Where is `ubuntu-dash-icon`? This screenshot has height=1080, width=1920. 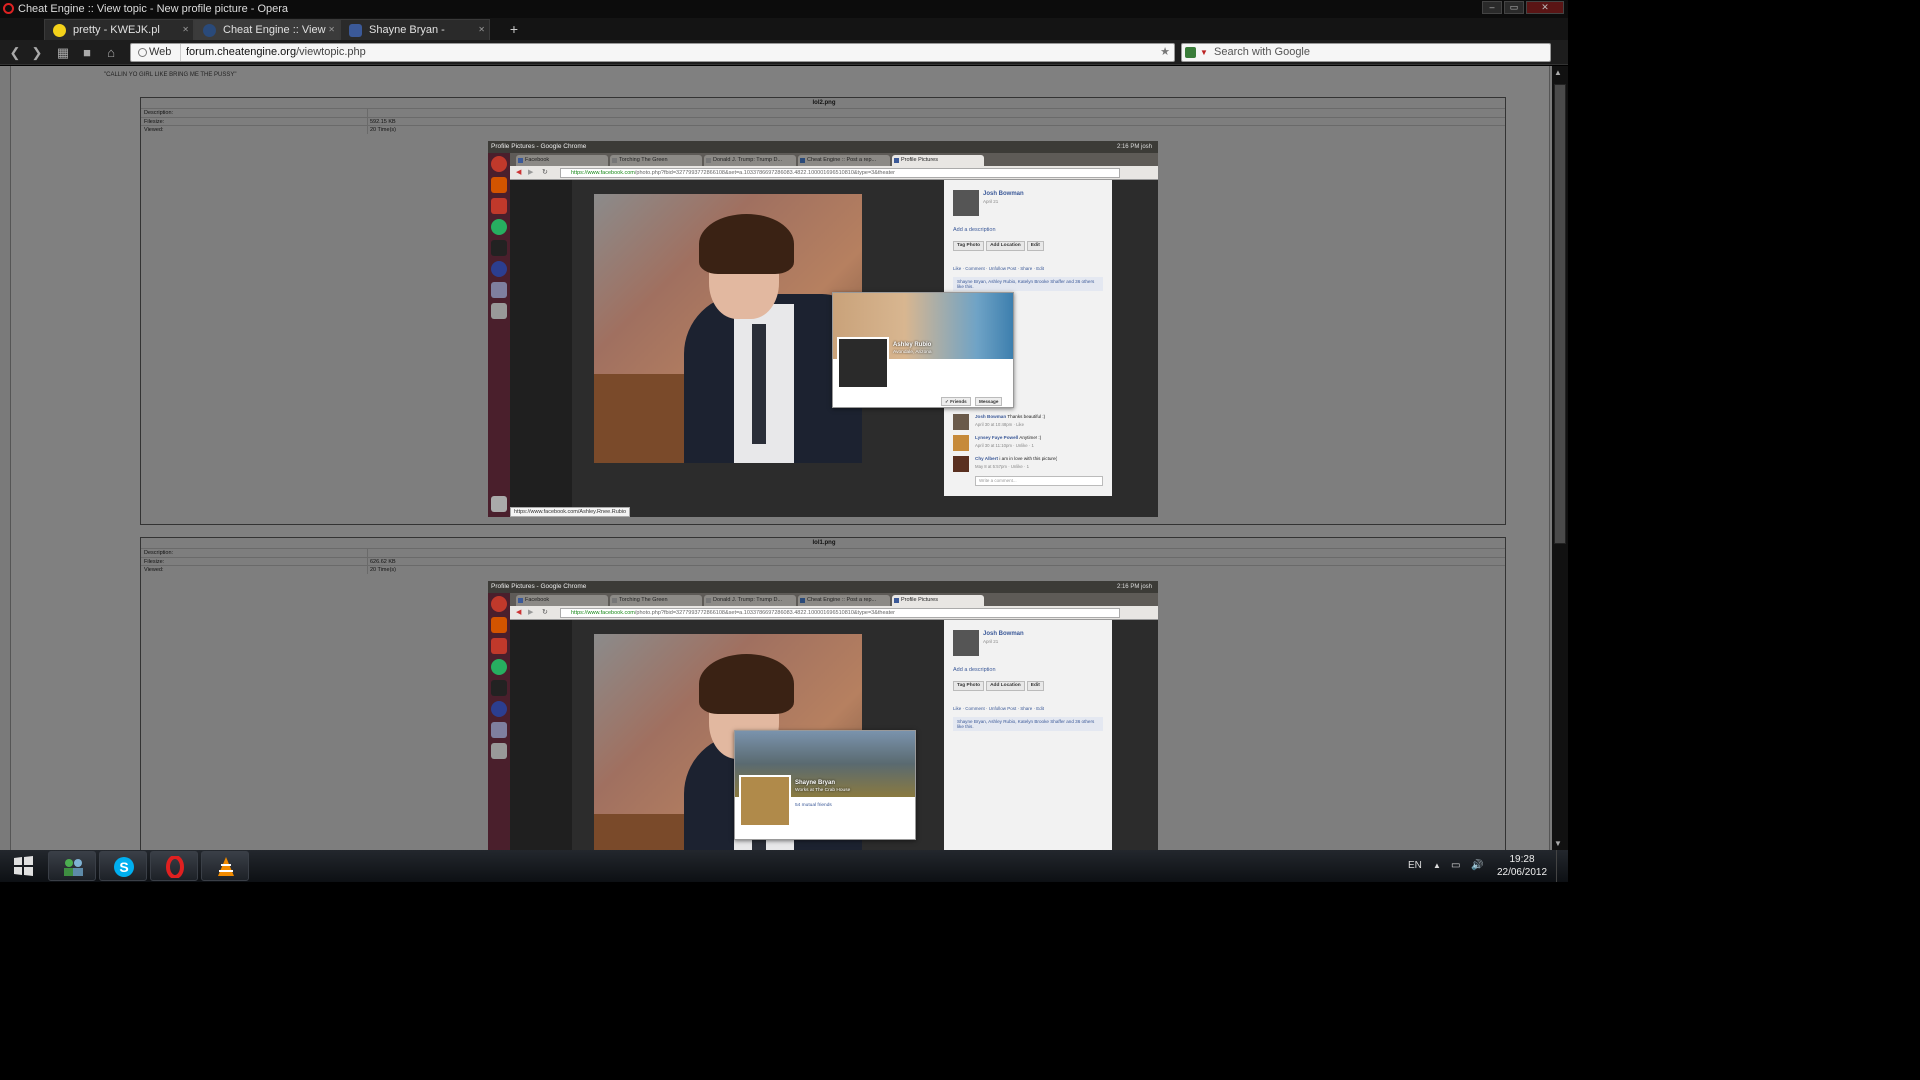
ubuntu-dash-icon is located at coordinates (499, 164).